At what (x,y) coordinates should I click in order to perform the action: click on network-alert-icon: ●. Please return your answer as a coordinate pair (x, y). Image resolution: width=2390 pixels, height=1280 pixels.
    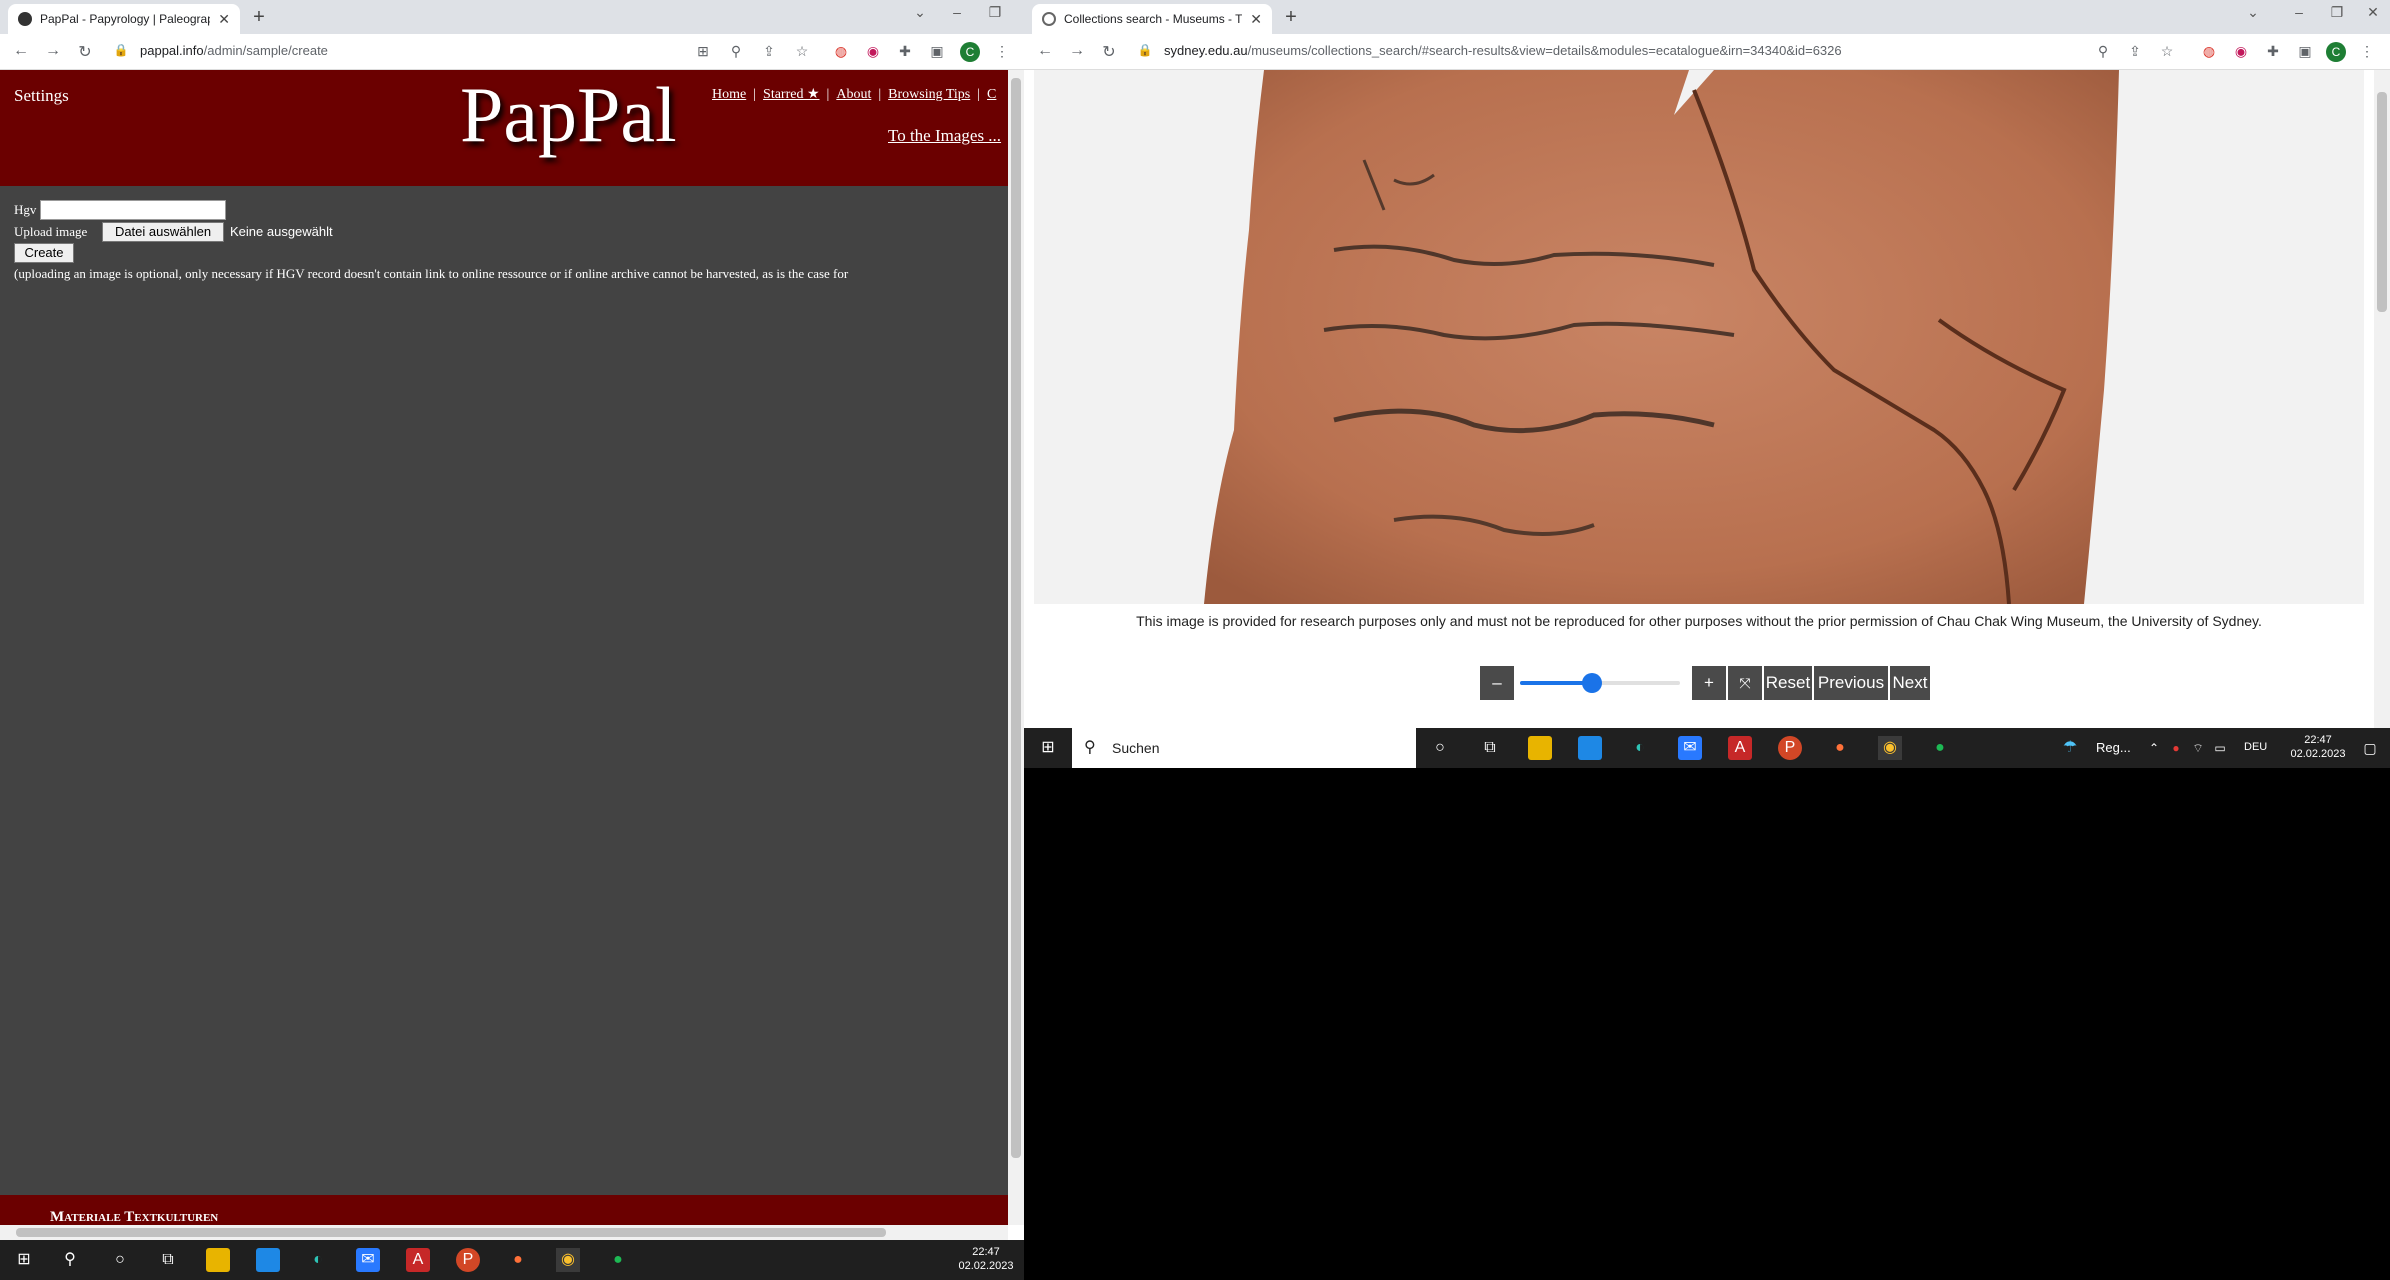
    Looking at the image, I should click on (2176, 748).